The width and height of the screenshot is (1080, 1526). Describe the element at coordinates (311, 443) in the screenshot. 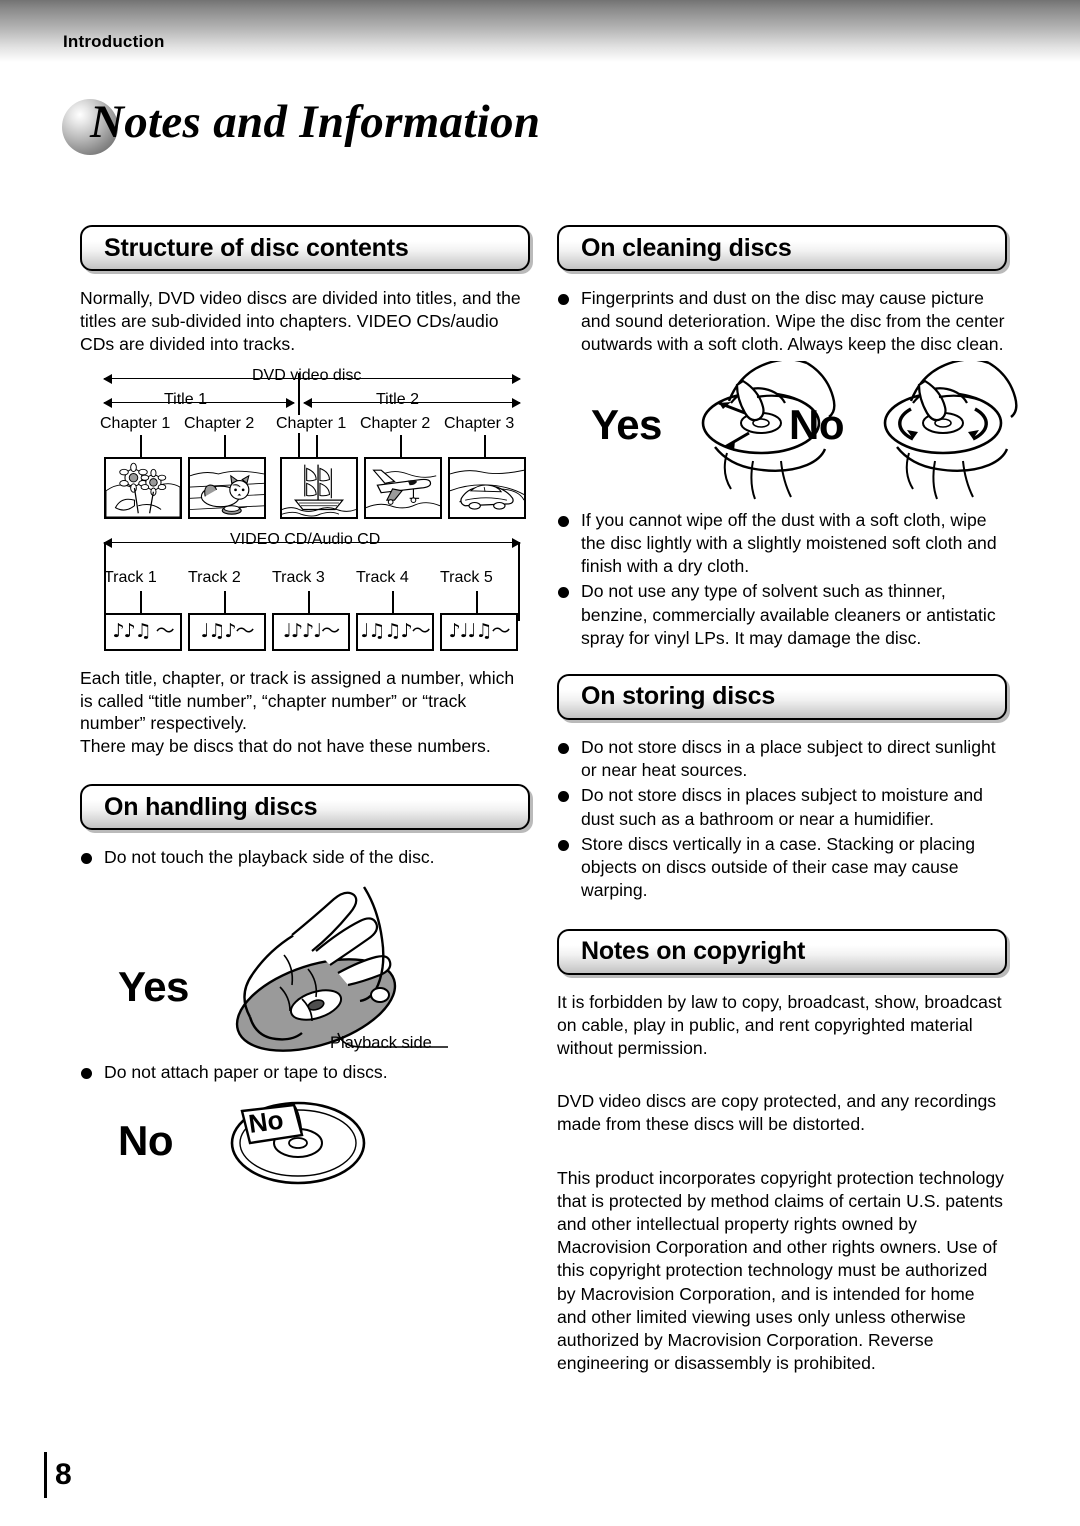

I see `dvd-structure-diagram: DVD video disc Title 1 Title 2 Chapter 1` at that location.